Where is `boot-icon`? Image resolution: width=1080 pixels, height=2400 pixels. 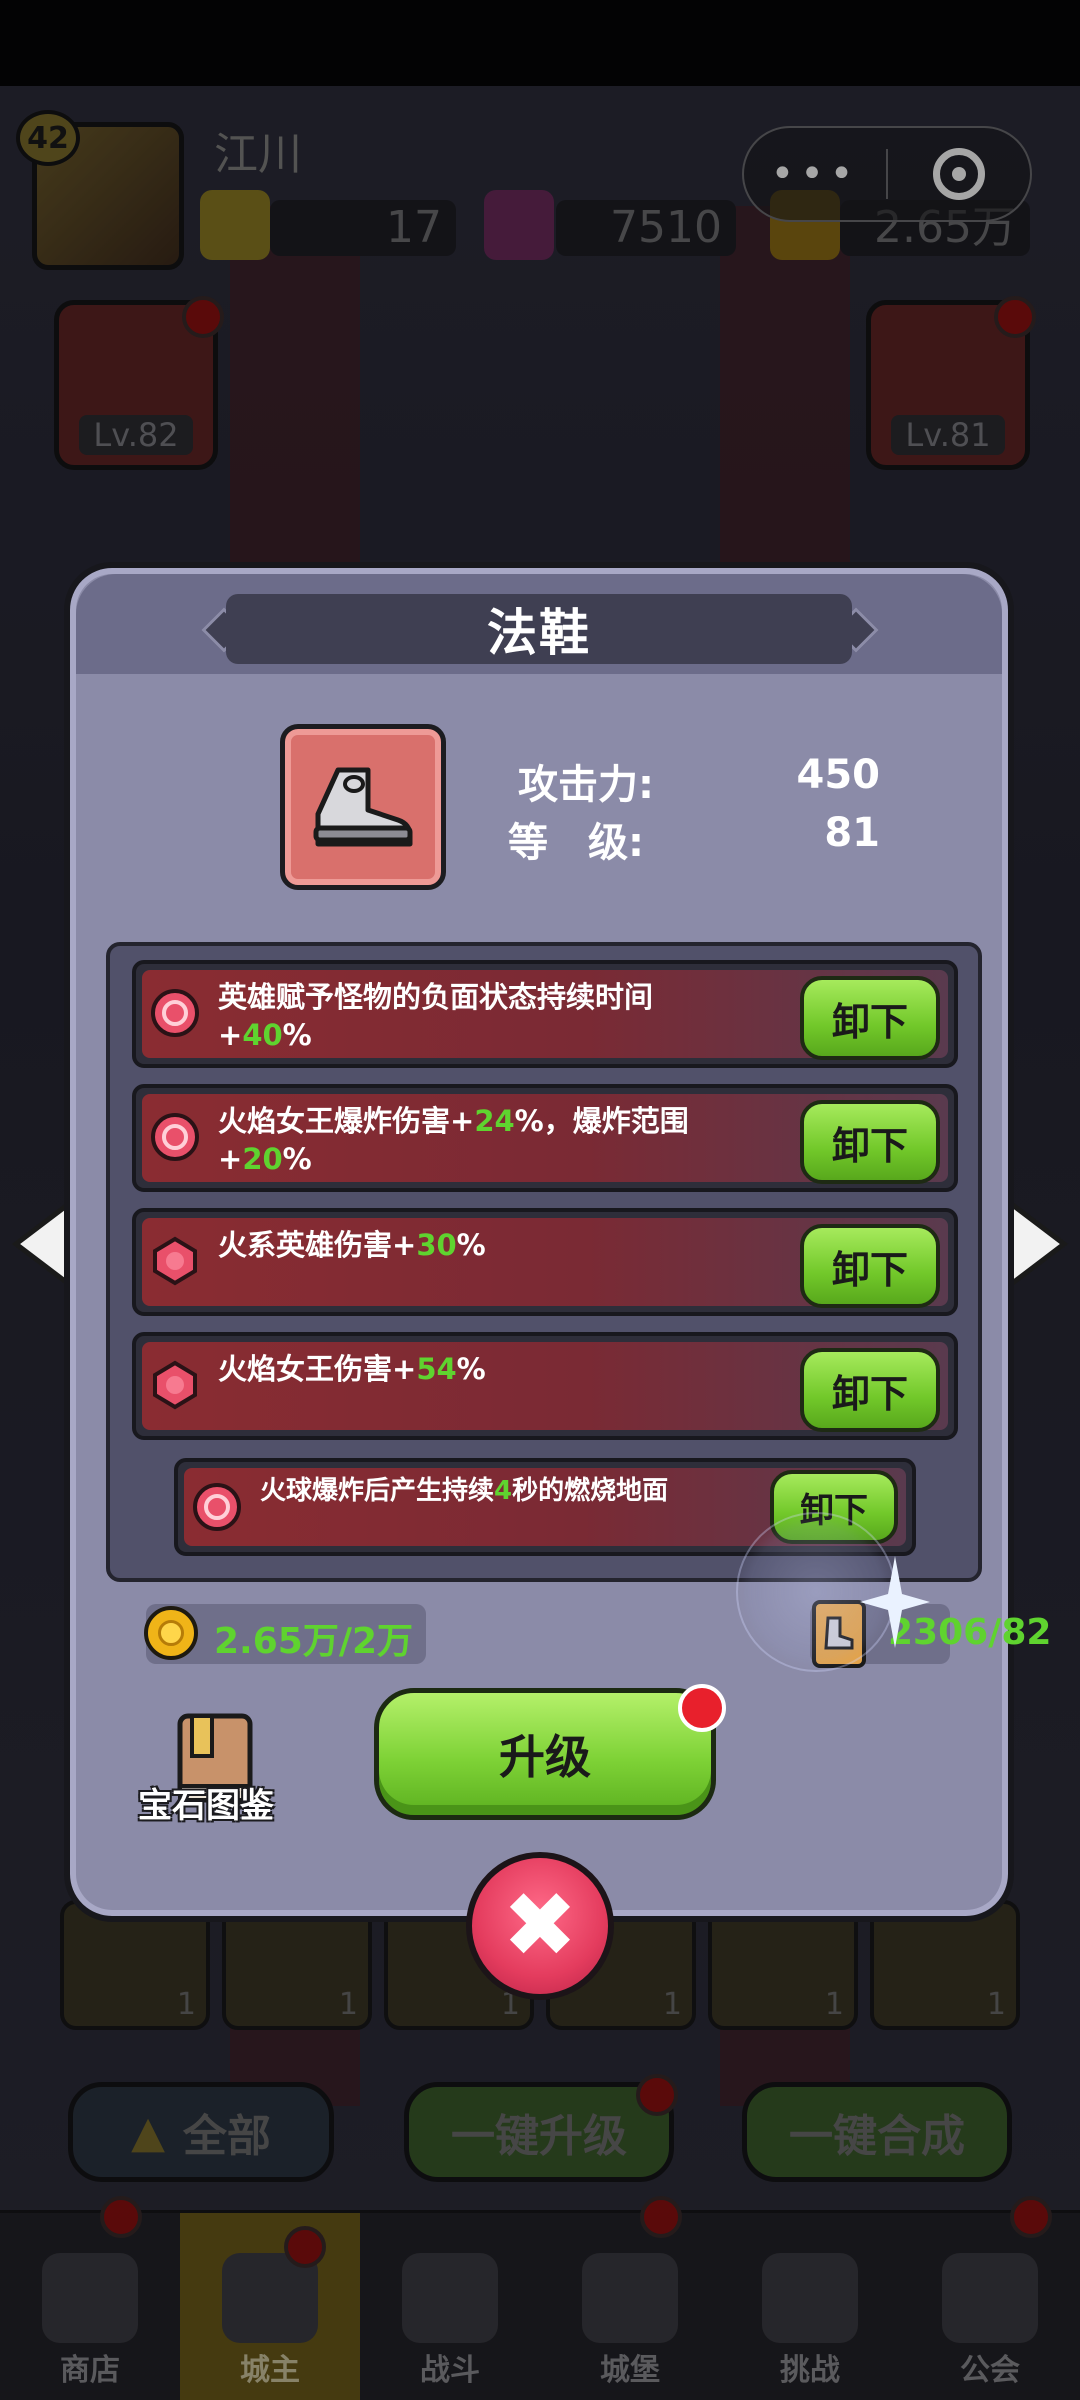
boot-icon is located at coordinates (363, 807).